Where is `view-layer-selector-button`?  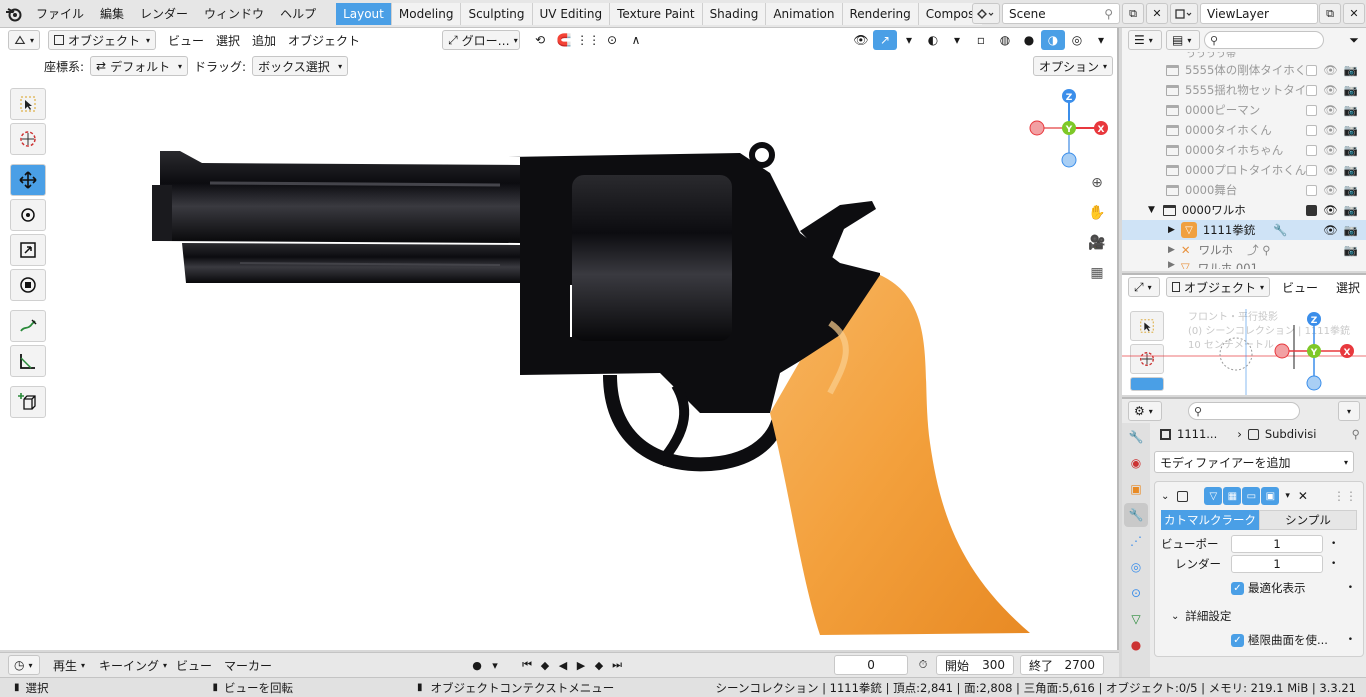
view-layer-selector-button is located at coordinates (1184, 13).